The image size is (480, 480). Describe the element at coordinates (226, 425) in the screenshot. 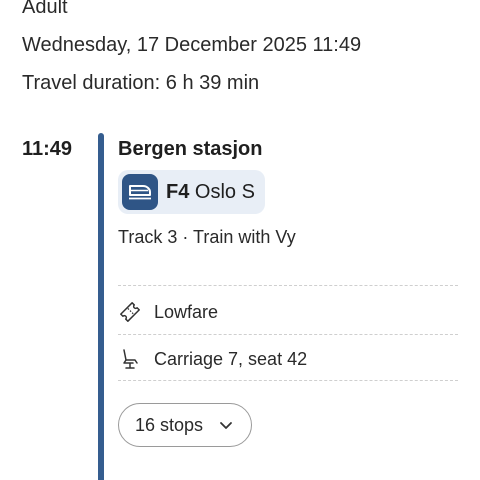

I see `chevron-down-icon` at that location.